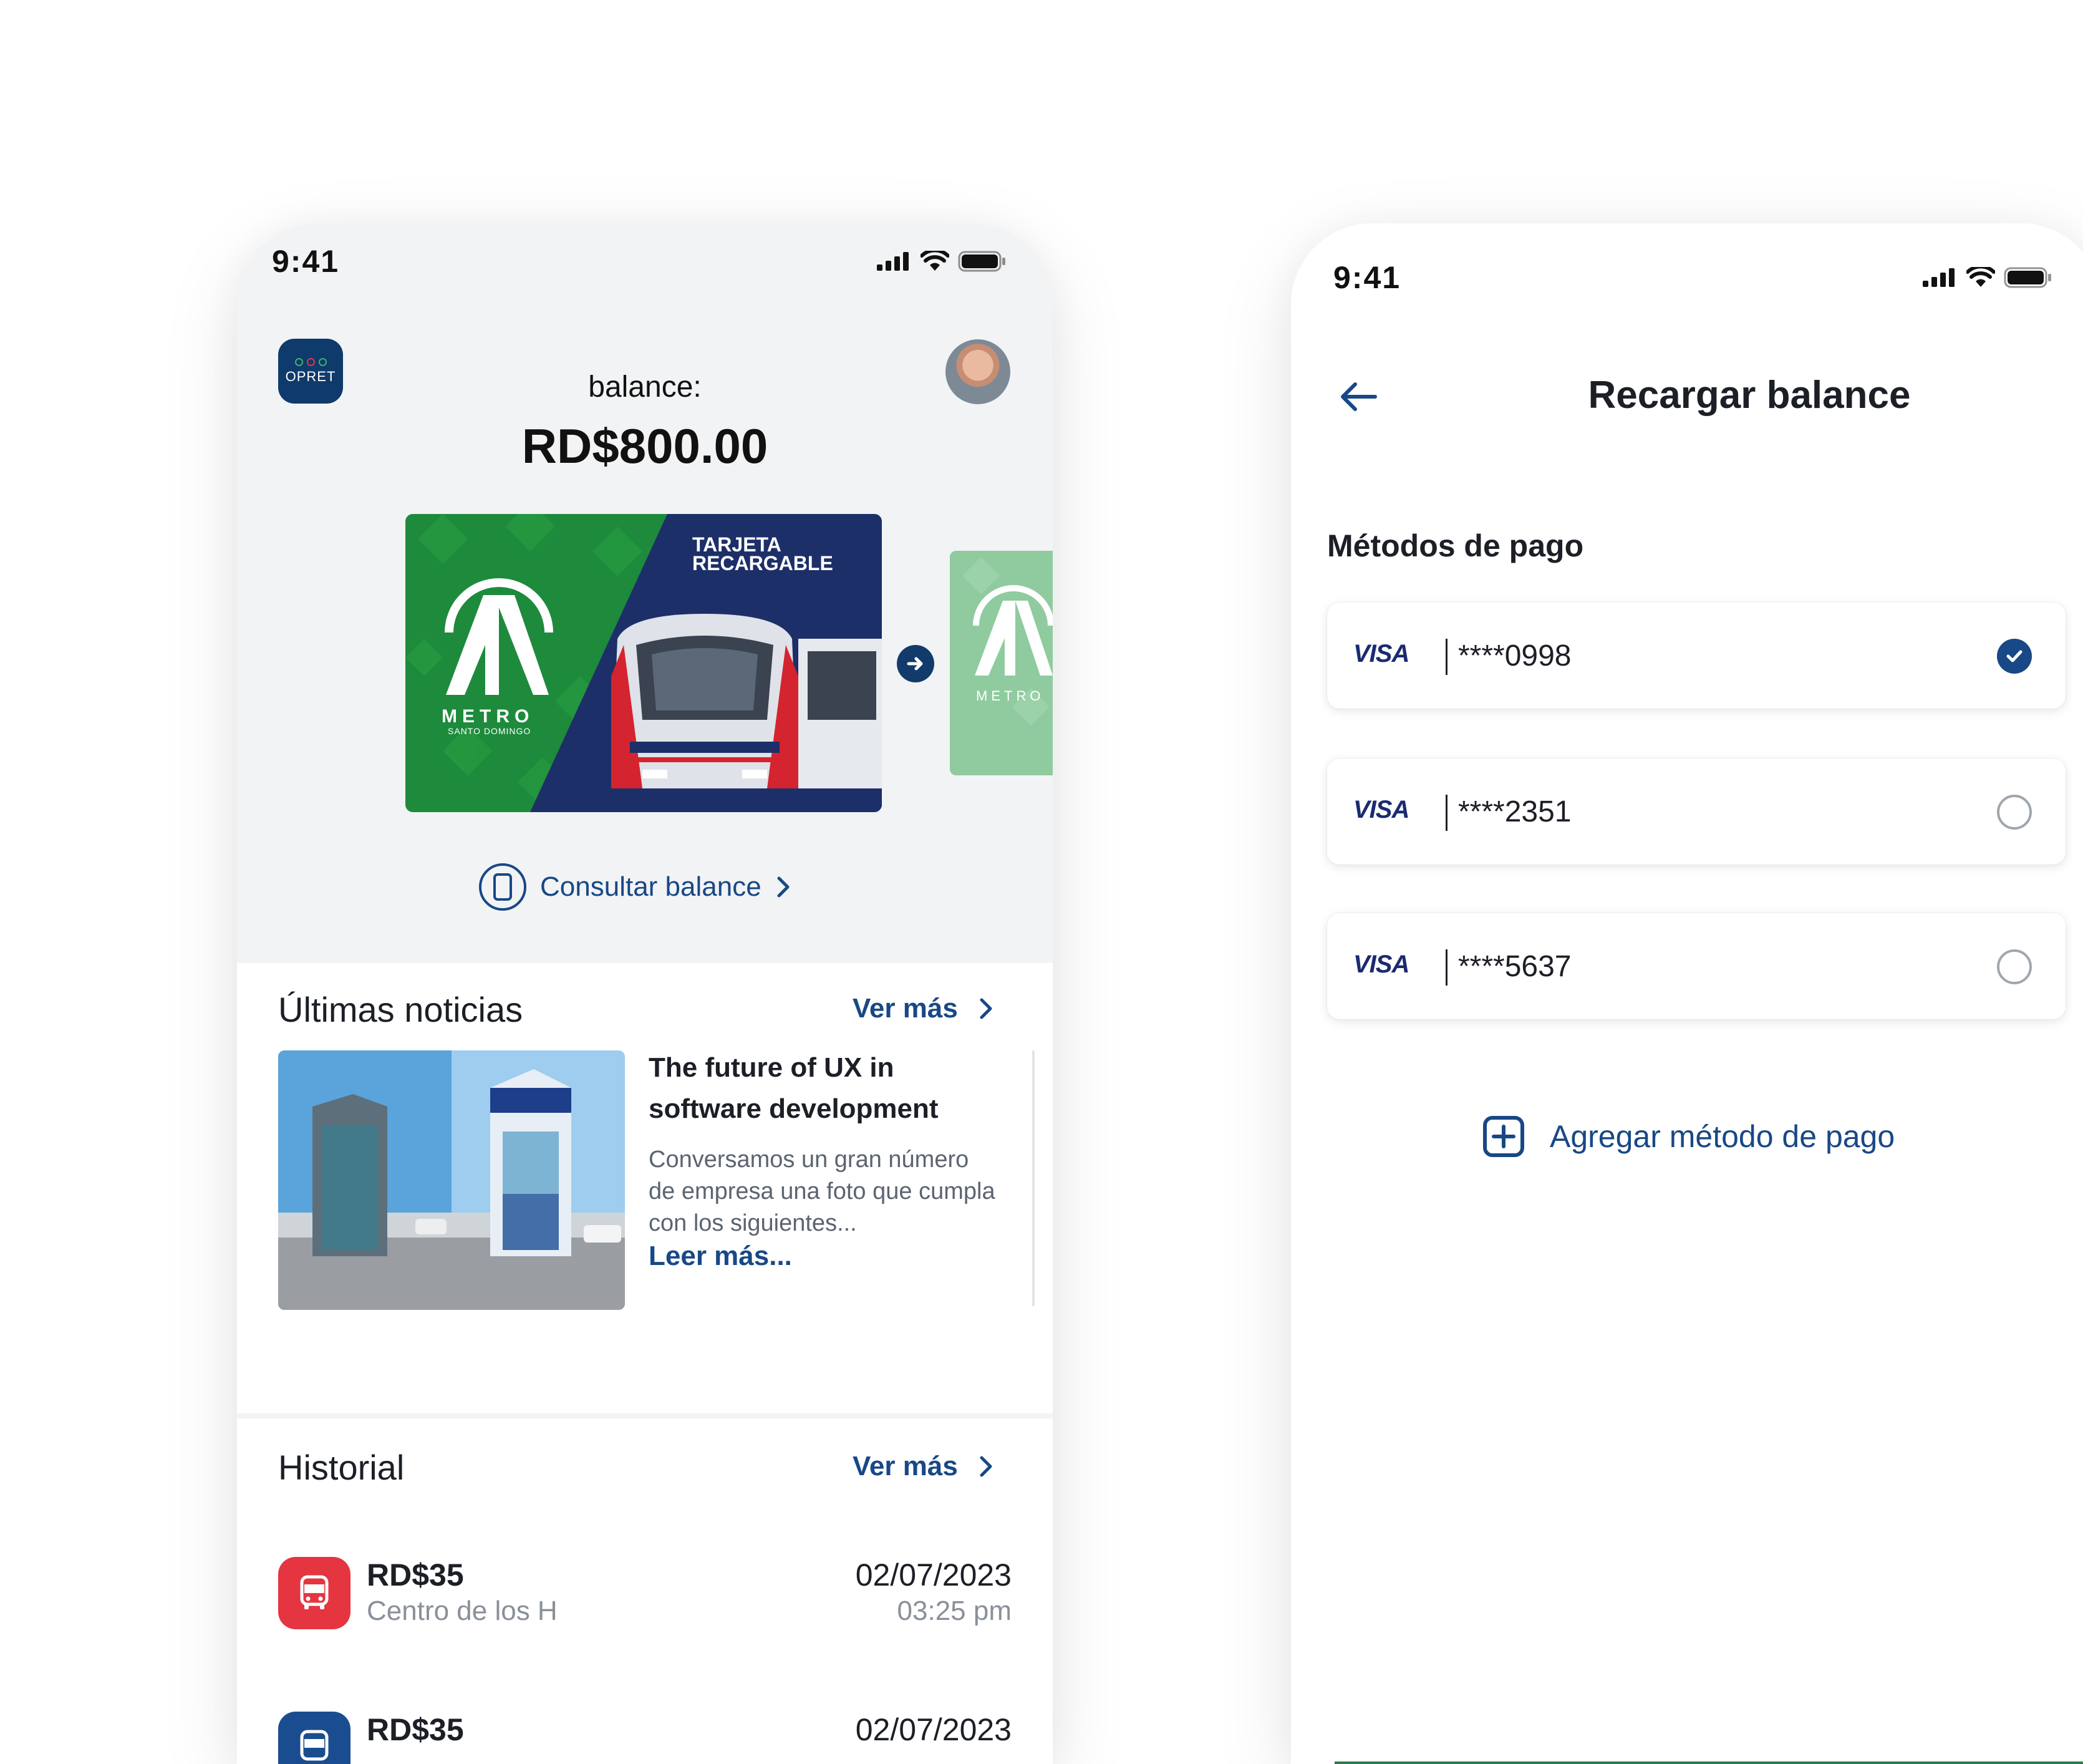 The width and height of the screenshot is (2083, 1764). What do you see at coordinates (645, 1738) in the screenshot?
I see `history-row: RD$35 02/07/2023` at bounding box center [645, 1738].